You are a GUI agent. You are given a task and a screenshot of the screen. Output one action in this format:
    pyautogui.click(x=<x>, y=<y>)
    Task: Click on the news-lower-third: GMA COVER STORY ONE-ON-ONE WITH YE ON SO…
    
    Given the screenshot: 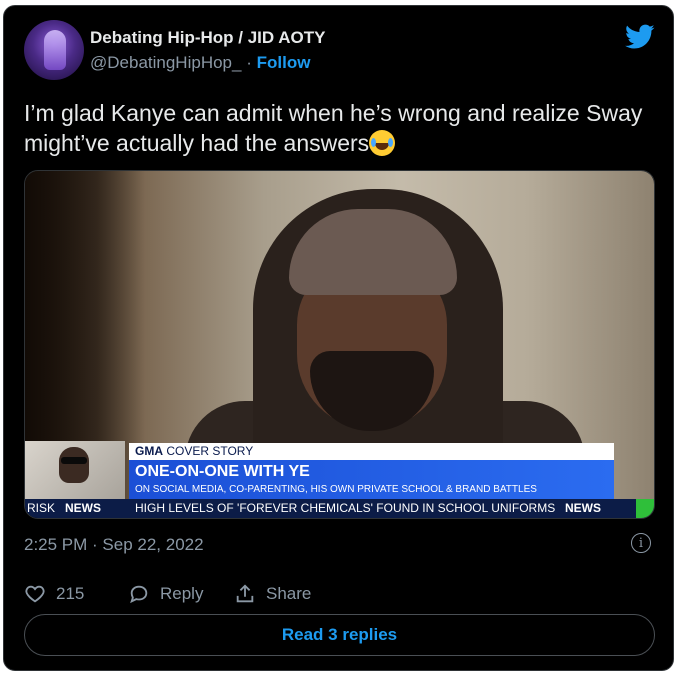 What is the action you would take?
    pyautogui.click(x=339, y=477)
    